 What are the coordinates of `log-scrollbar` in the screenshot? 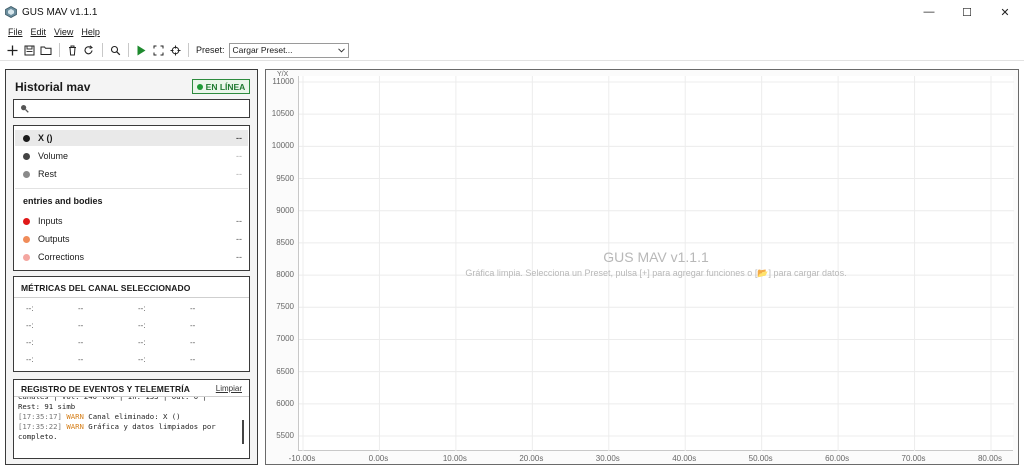 It's located at (243, 432).